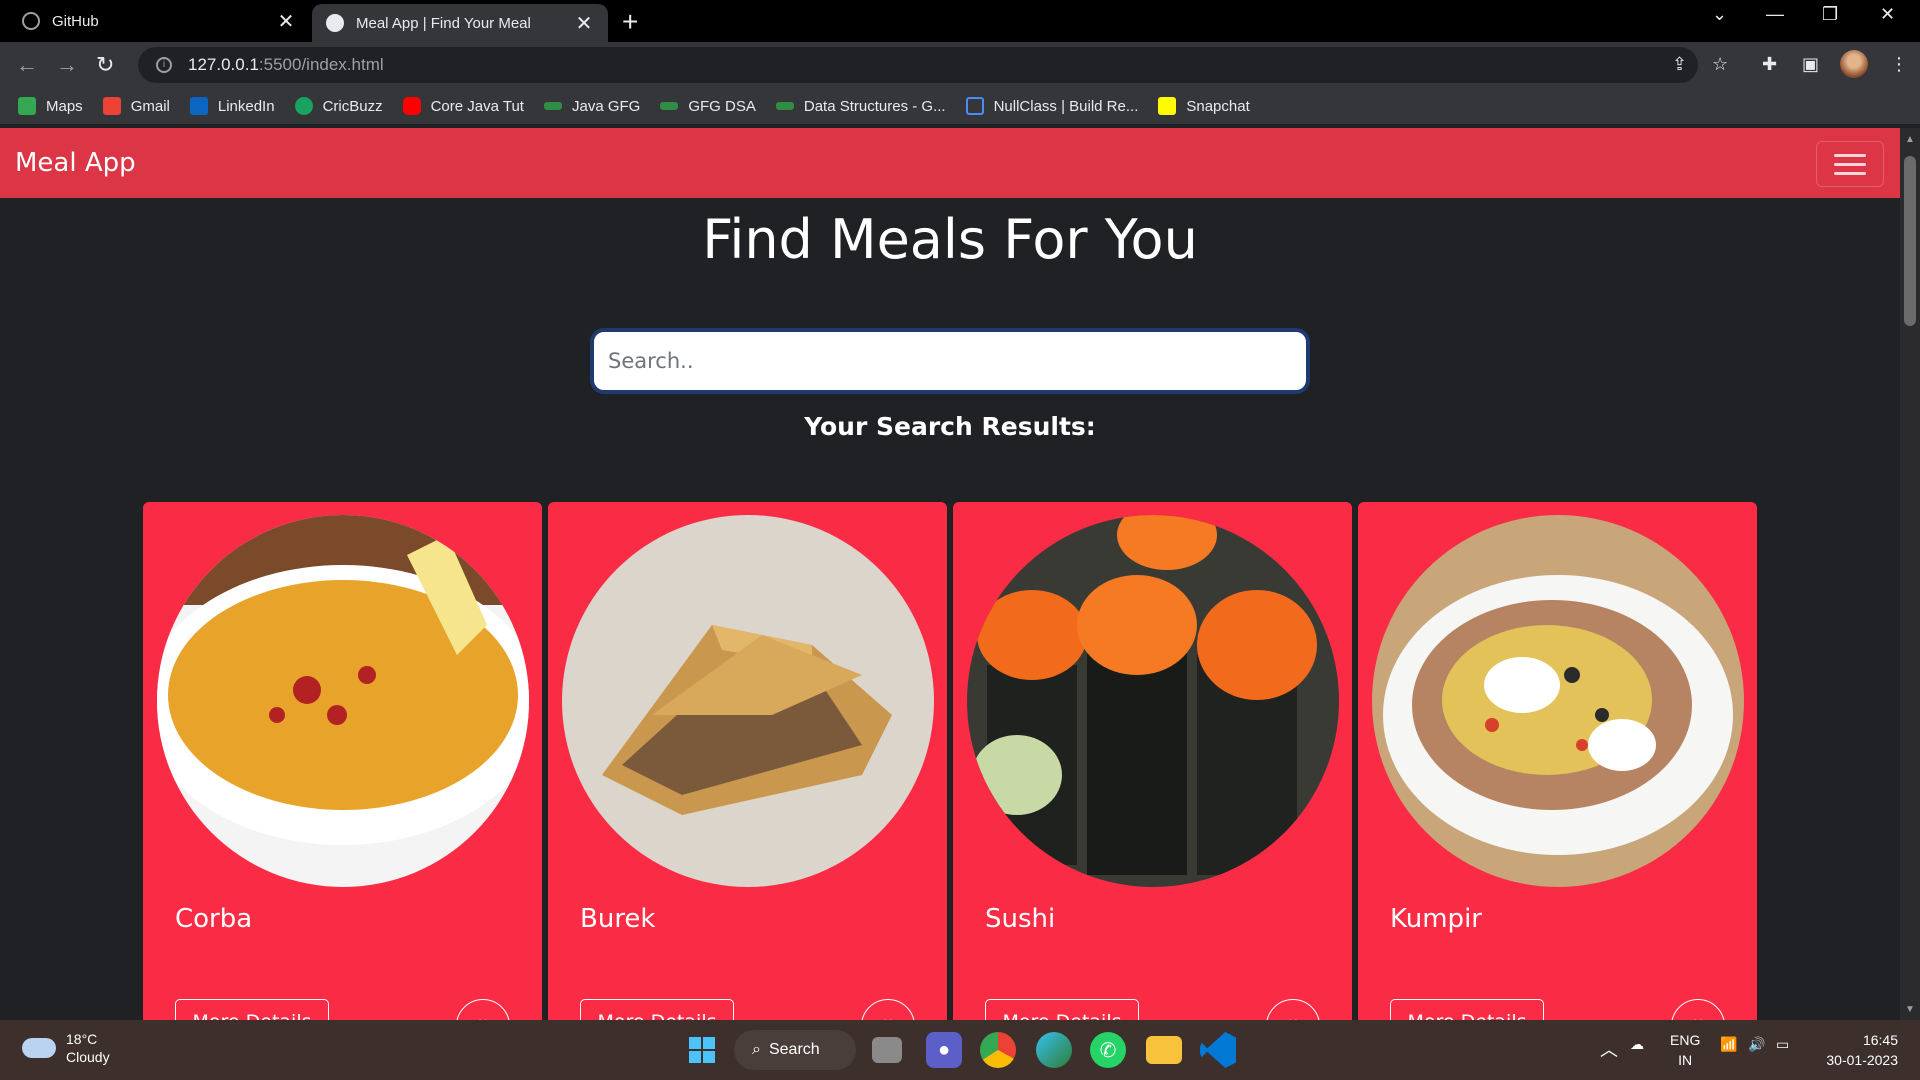  Describe the element at coordinates (1167, 106) in the screenshot. I see `snapchat-icon` at that location.